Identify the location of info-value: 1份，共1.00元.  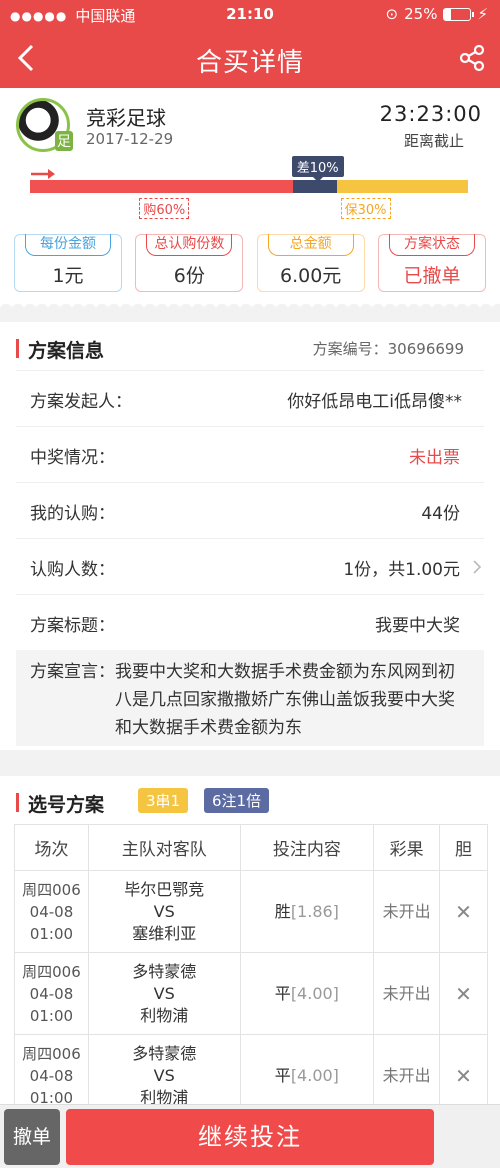
(401, 570).